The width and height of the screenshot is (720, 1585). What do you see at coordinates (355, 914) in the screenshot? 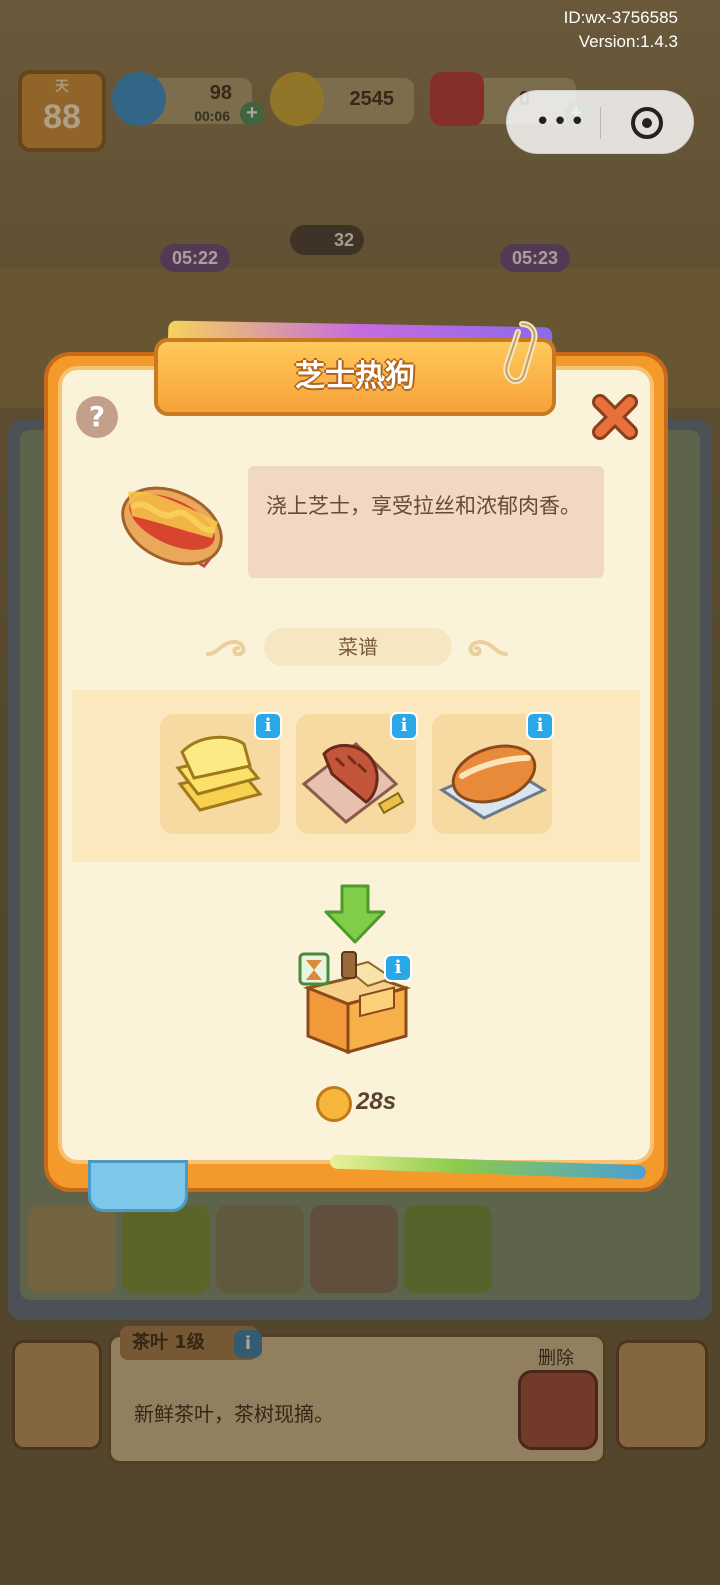
I see `arrow-down-icon` at bounding box center [355, 914].